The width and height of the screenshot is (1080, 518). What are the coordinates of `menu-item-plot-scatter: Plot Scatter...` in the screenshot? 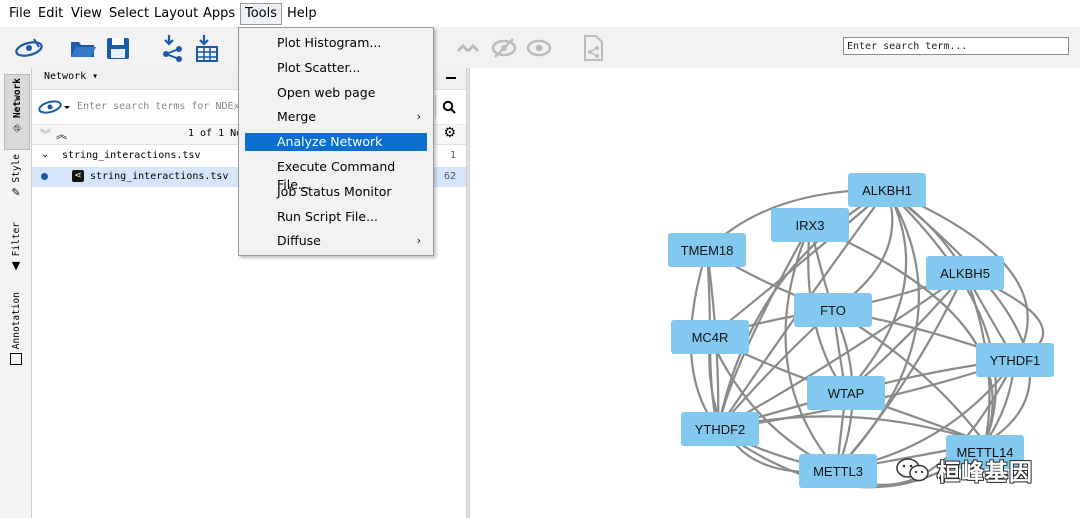 It's located at (336, 68).